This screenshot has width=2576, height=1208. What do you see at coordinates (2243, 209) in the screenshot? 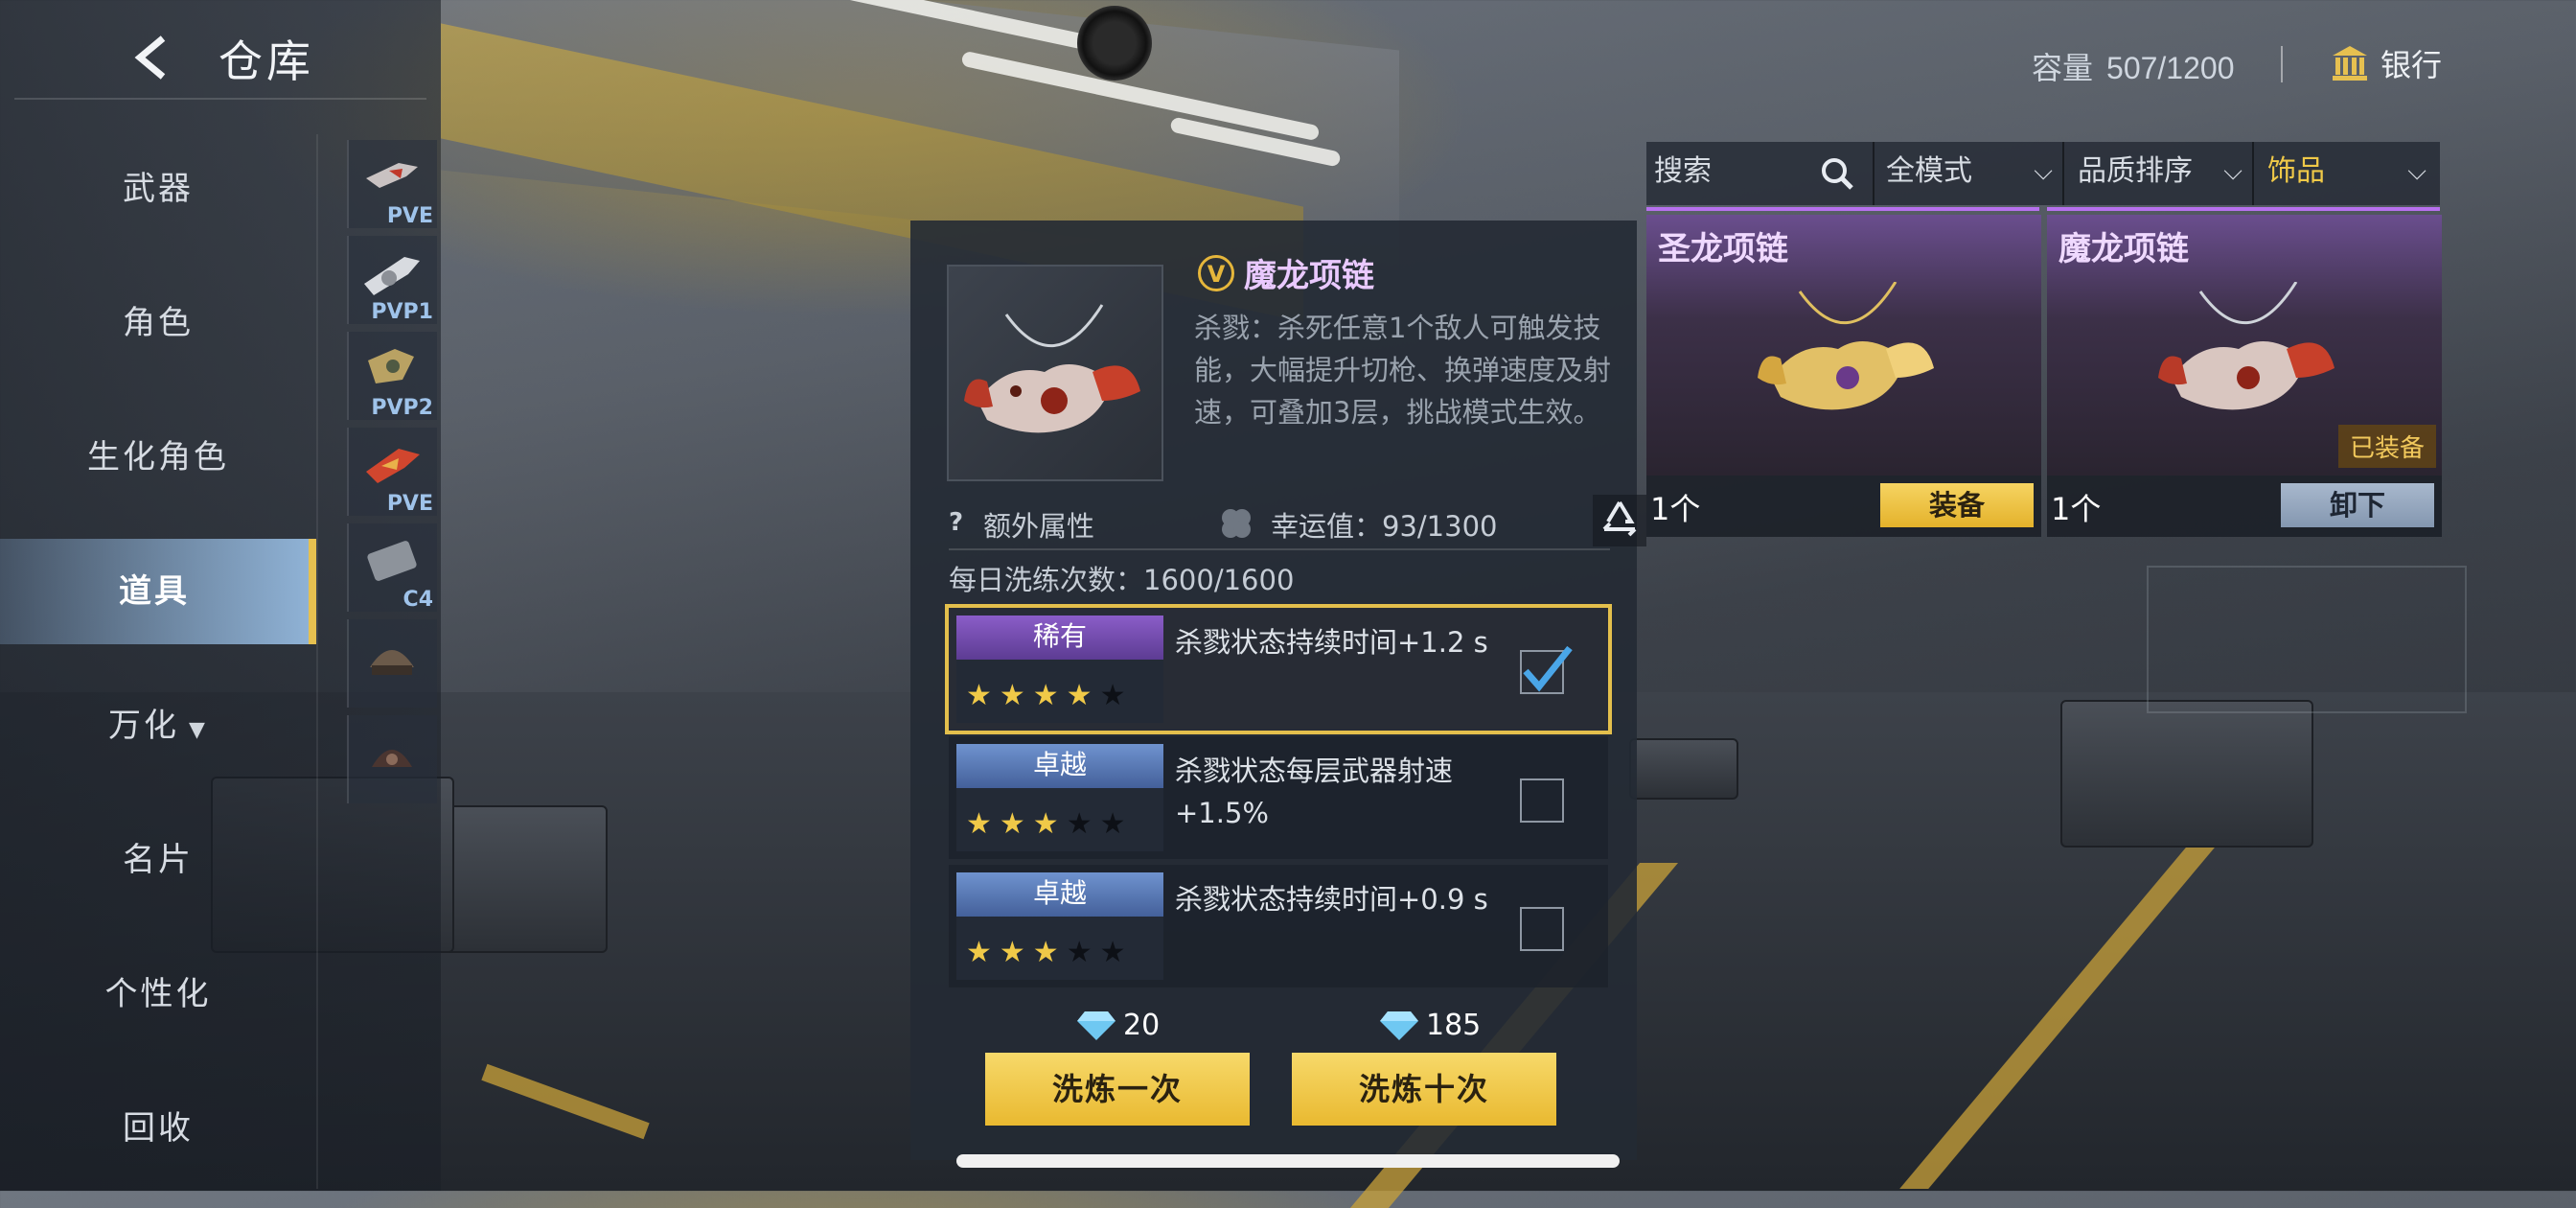
I see `card-top-accent` at bounding box center [2243, 209].